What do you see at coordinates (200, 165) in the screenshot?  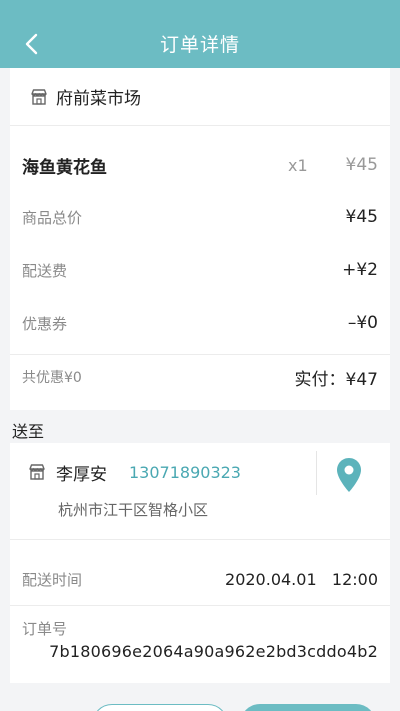 I see `product-row: 海鱼黄花鱼 x1 ¥45` at bounding box center [200, 165].